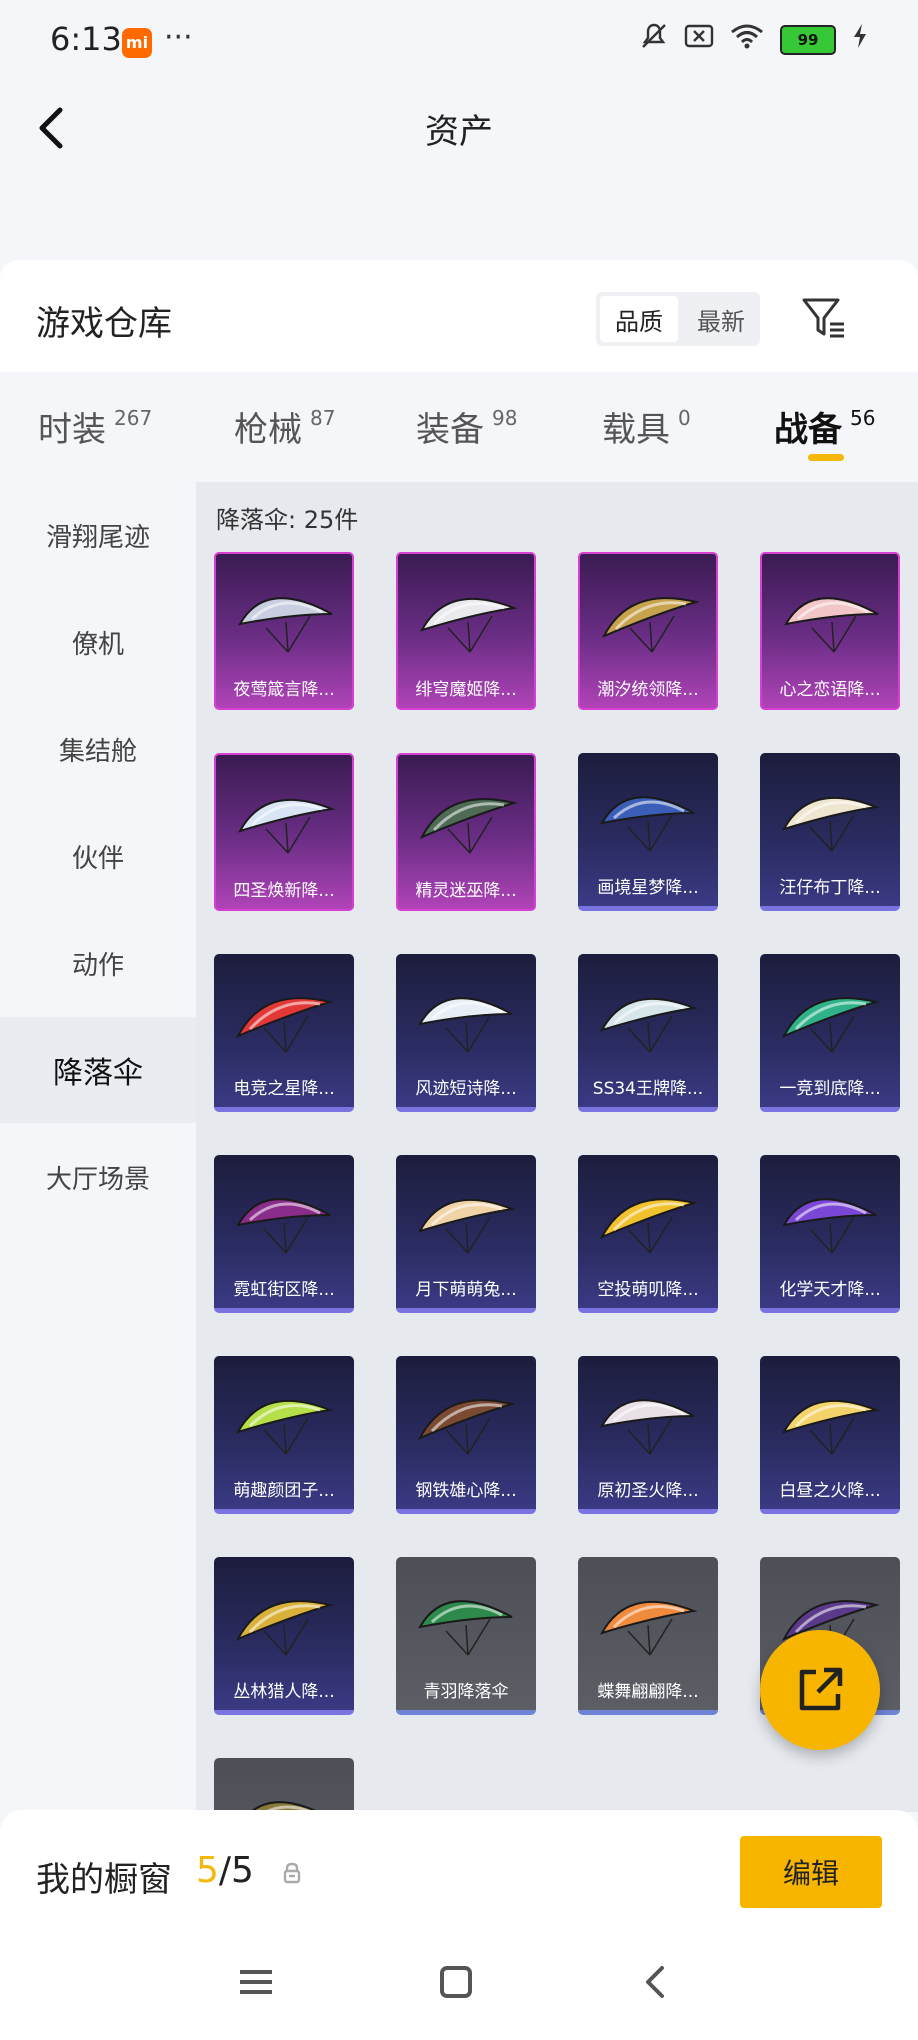 The image size is (918, 2040). Describe the element at coordinates (466, 1636) in the screenshot. I see `item-card: 青羽降落伞` at that location.